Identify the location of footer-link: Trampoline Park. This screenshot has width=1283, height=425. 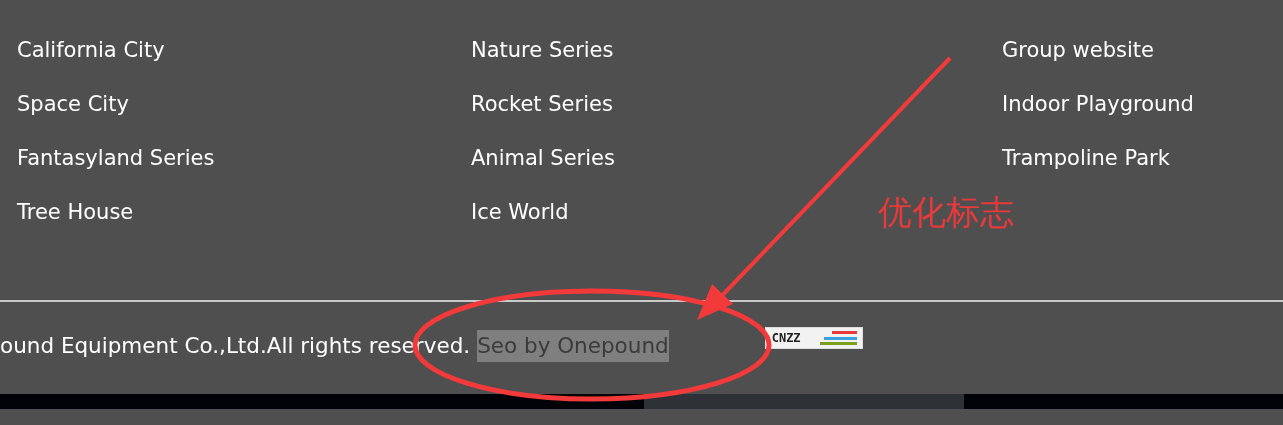
(1086, 158).